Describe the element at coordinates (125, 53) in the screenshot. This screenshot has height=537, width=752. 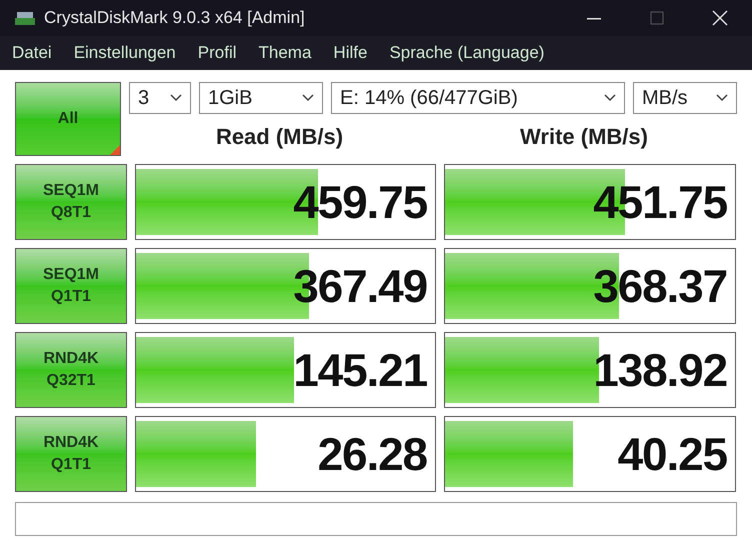
I see `menu-item: Einstellungen` at that location.